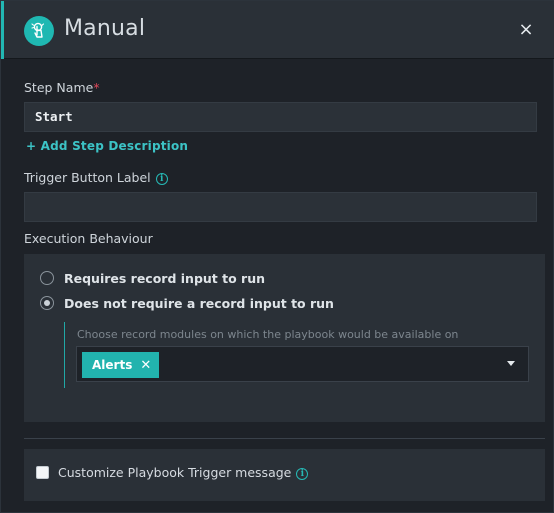 This screenshot has width=554, height=513. Describe the element at coordinates (107, 146) in the screenshot. I see `add-step-description-link: + Add Step Description` at that location.